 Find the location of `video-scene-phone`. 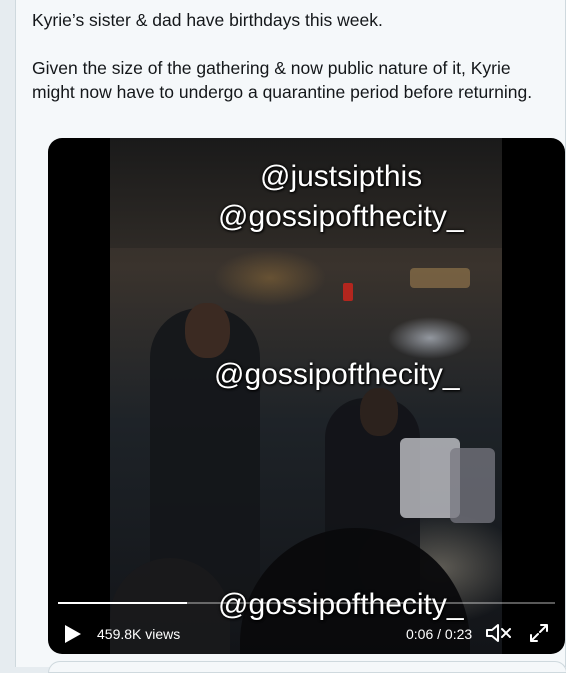

video-scene-phone is located at coordinates (472, 485).